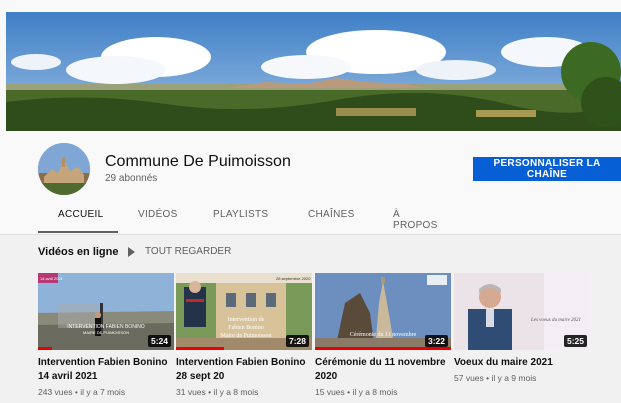 This screenshot has width=621, height=403. Describe the element at coordinates (131, 178) in the screenshot. I see `subscriber-count: 29 abonnés` at that location.